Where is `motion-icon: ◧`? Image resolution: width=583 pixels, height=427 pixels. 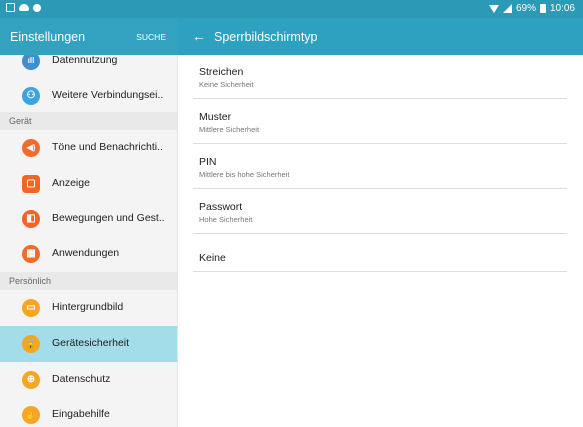 motion-icon: ◧ is located at coordinates (31, 219).